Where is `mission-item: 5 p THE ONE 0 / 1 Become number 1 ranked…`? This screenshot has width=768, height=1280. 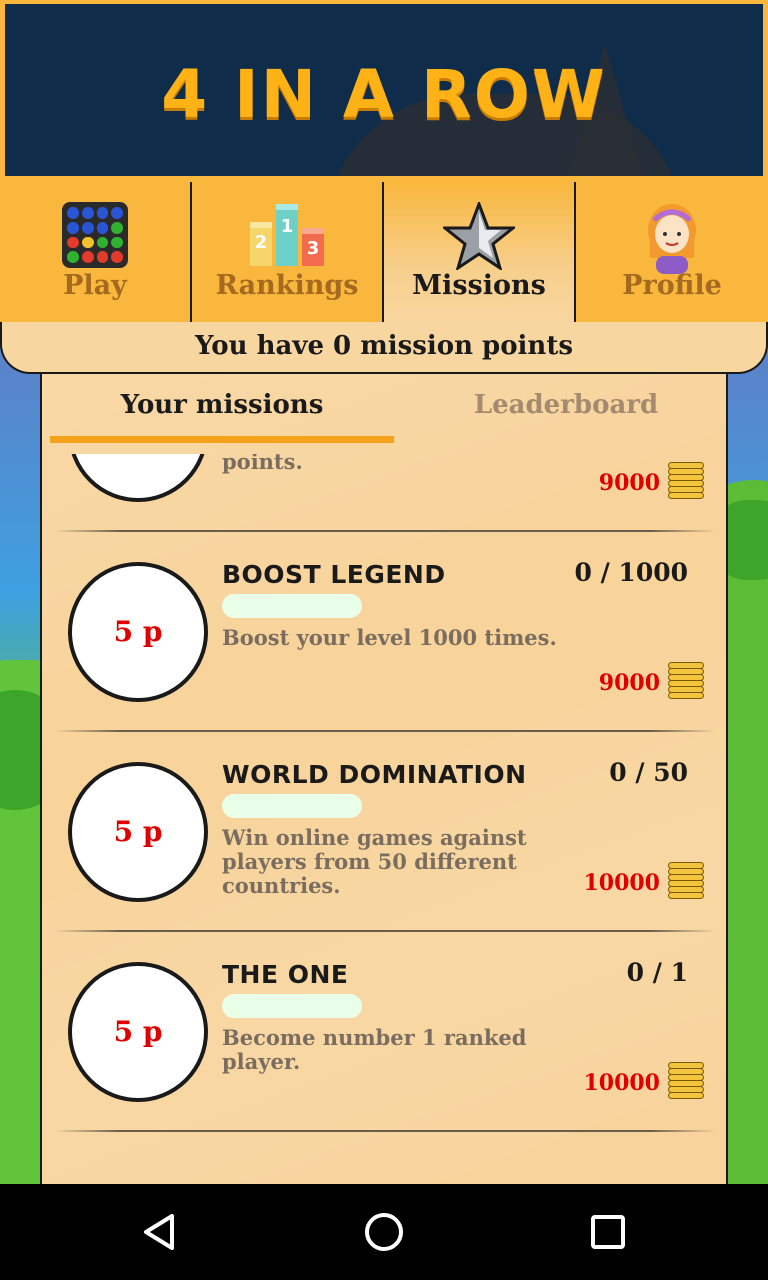 mission-item: 5 p THE ONE 0 / 1 Become number 1 ranked… is located at coordinates (384, 1032).